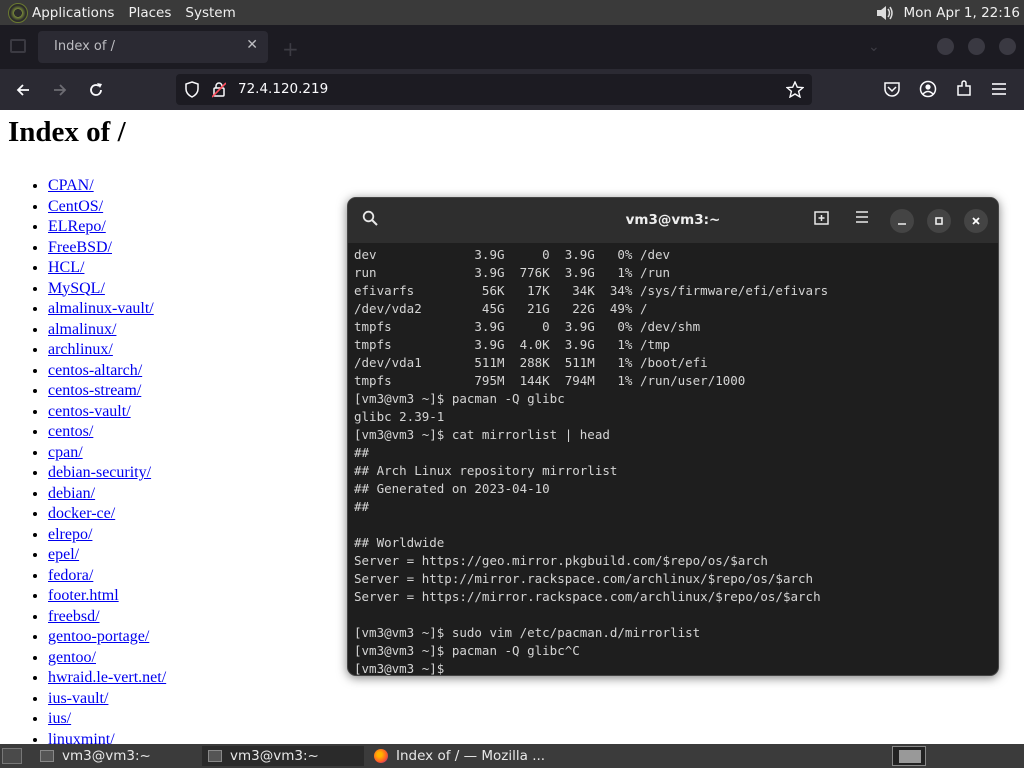 The height and width of the screenshot is (768, 1024). I want to click on system-menu: System, so click(210, 13).